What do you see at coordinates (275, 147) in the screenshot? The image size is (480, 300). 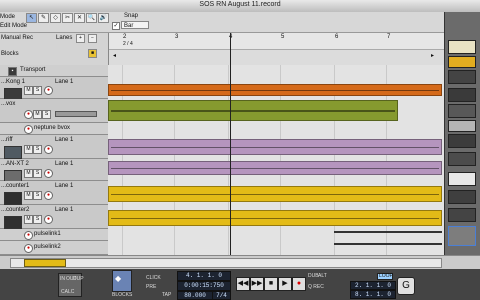 I see `clip-riff-lane1` at bounding box center [275, 147].